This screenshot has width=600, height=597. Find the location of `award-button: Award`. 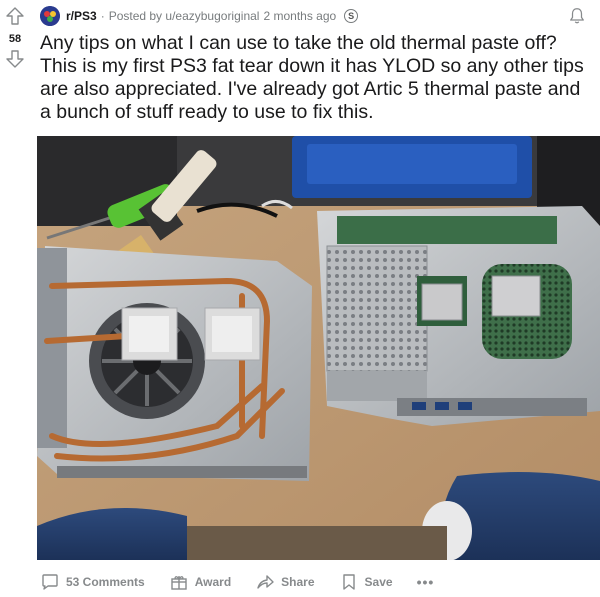

award-button: Award is located at coordinates (200, 582).